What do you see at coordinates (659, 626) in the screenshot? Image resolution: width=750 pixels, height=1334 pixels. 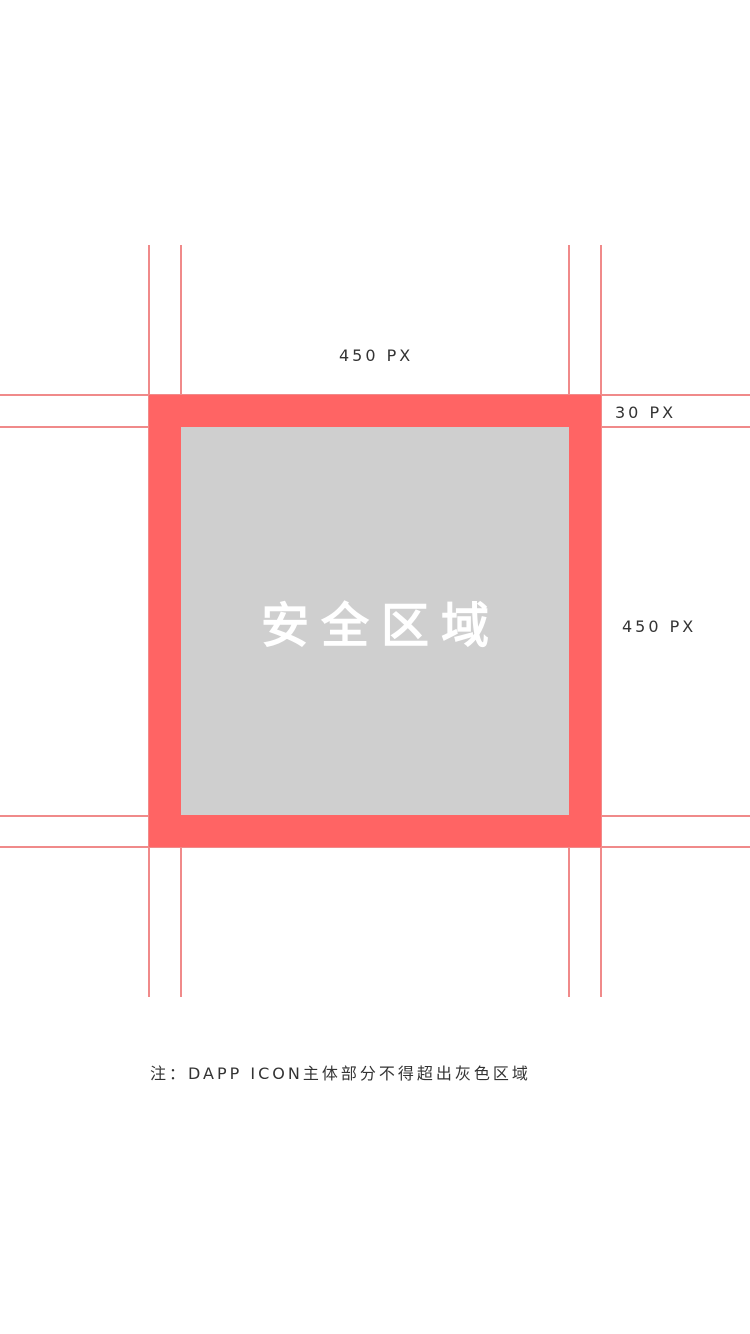 I see `height-dimension-label: 450 PX` at bounding box center [659, 626].